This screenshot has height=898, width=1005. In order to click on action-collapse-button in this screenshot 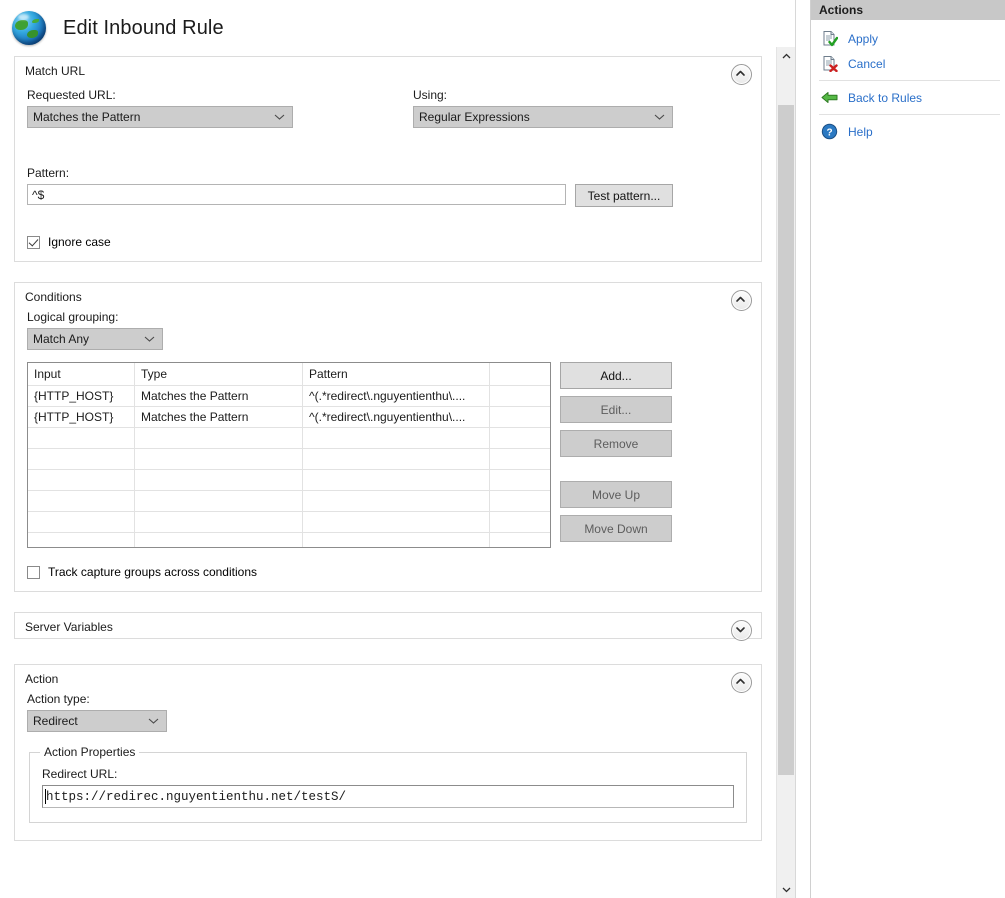, I will do `click(741, 682)`.